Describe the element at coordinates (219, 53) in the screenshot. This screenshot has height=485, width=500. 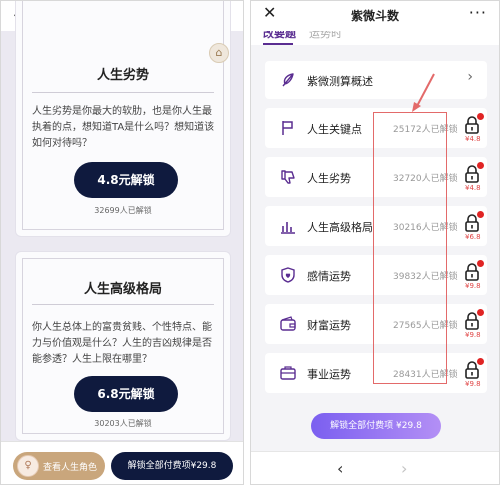
I see `home-icon: ⌂` at that location.